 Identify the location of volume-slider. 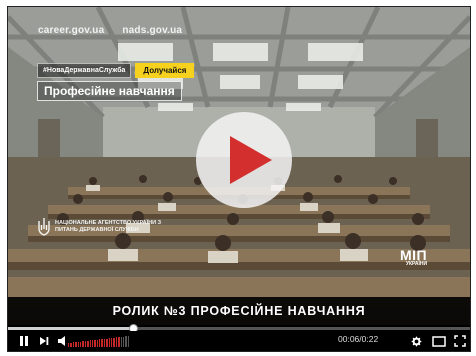
(99, 341).